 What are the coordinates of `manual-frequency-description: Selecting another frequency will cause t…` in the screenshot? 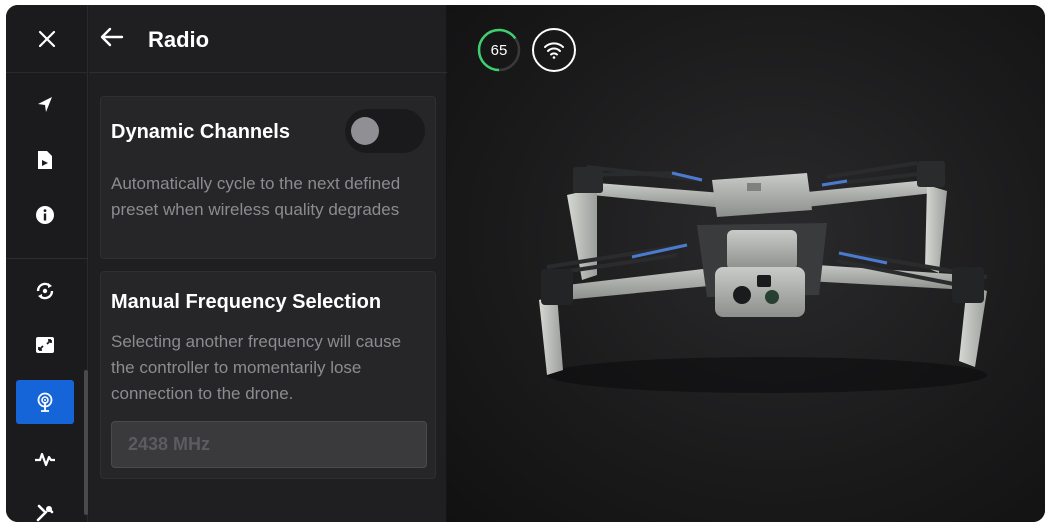 It's located at (256, 367).